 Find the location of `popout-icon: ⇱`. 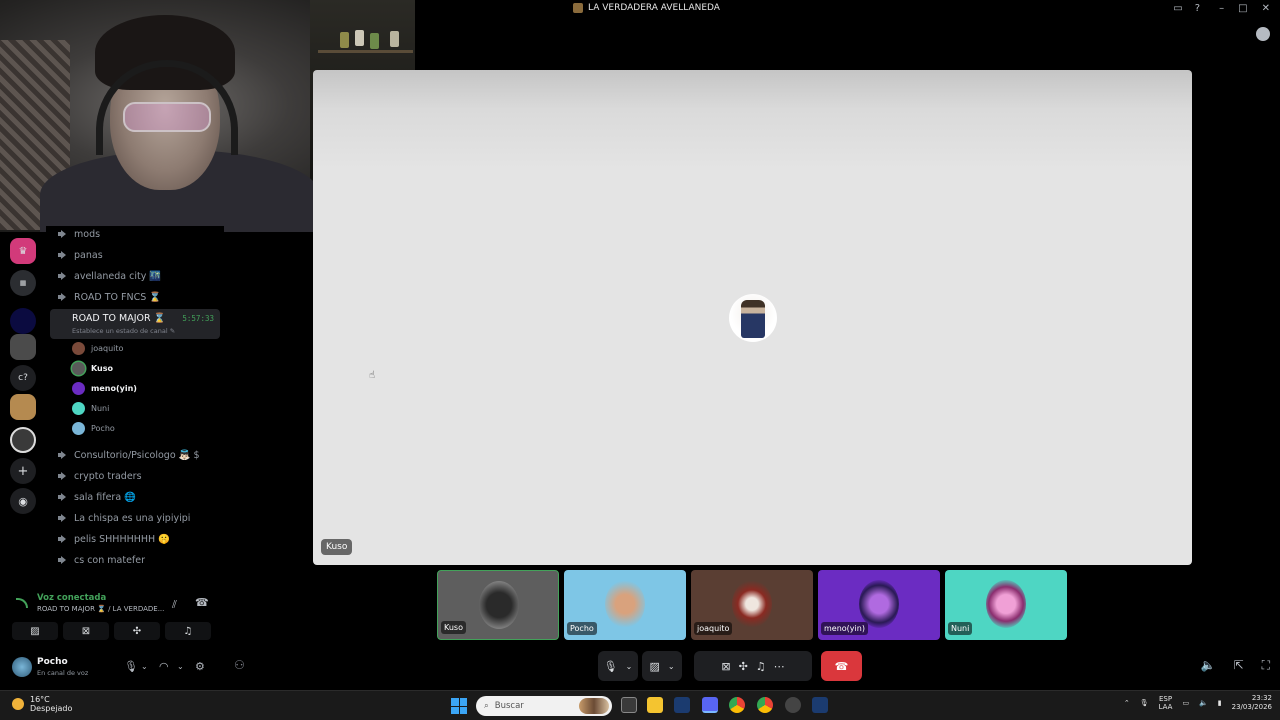

popout-icon: ⇱ is located at coordinates (1239, 665).